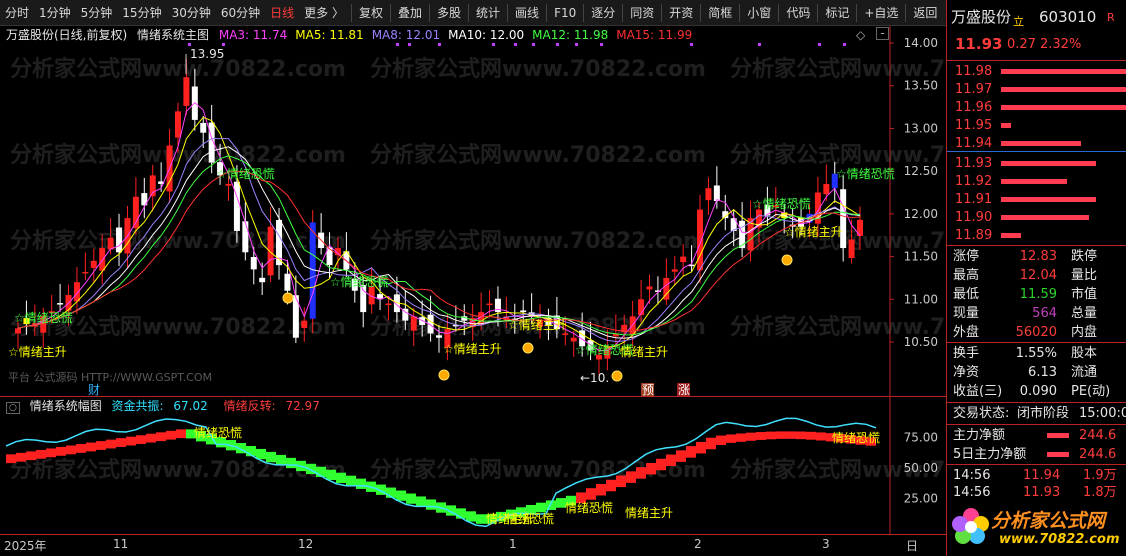  I want to click on toolbar-button: 小窗, so click(759, 13).